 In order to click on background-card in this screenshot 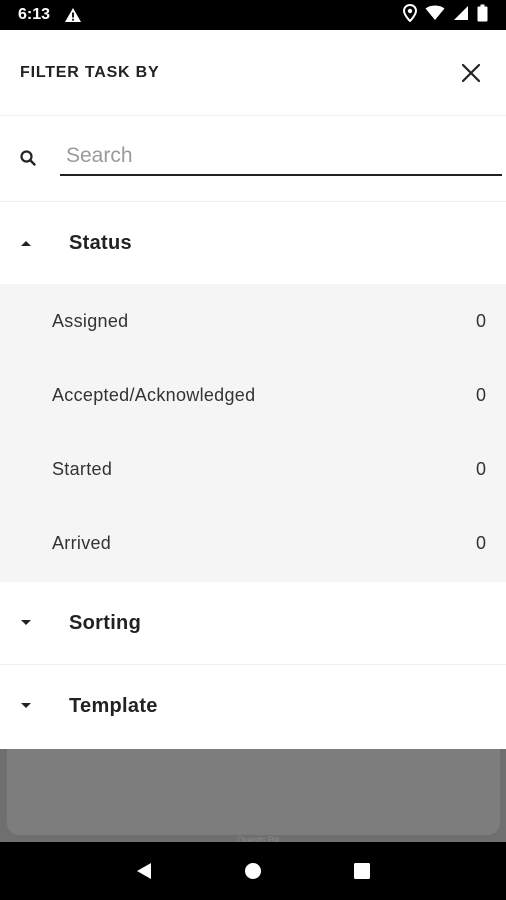, I will do `click(253, 792)`.